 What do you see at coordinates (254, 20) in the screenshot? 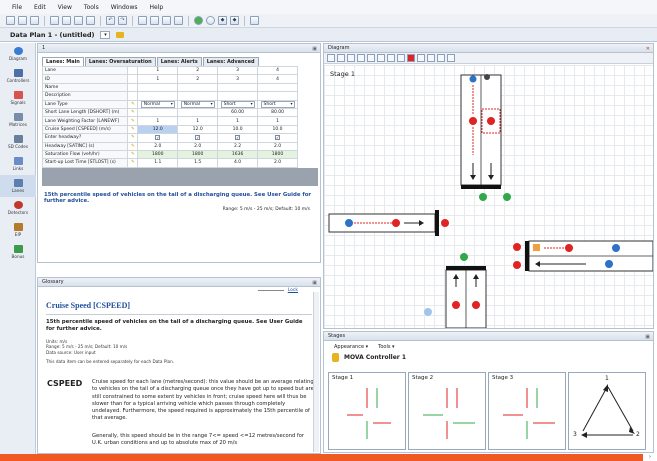
I see `settings-icon` at bounding box center [254, 20].